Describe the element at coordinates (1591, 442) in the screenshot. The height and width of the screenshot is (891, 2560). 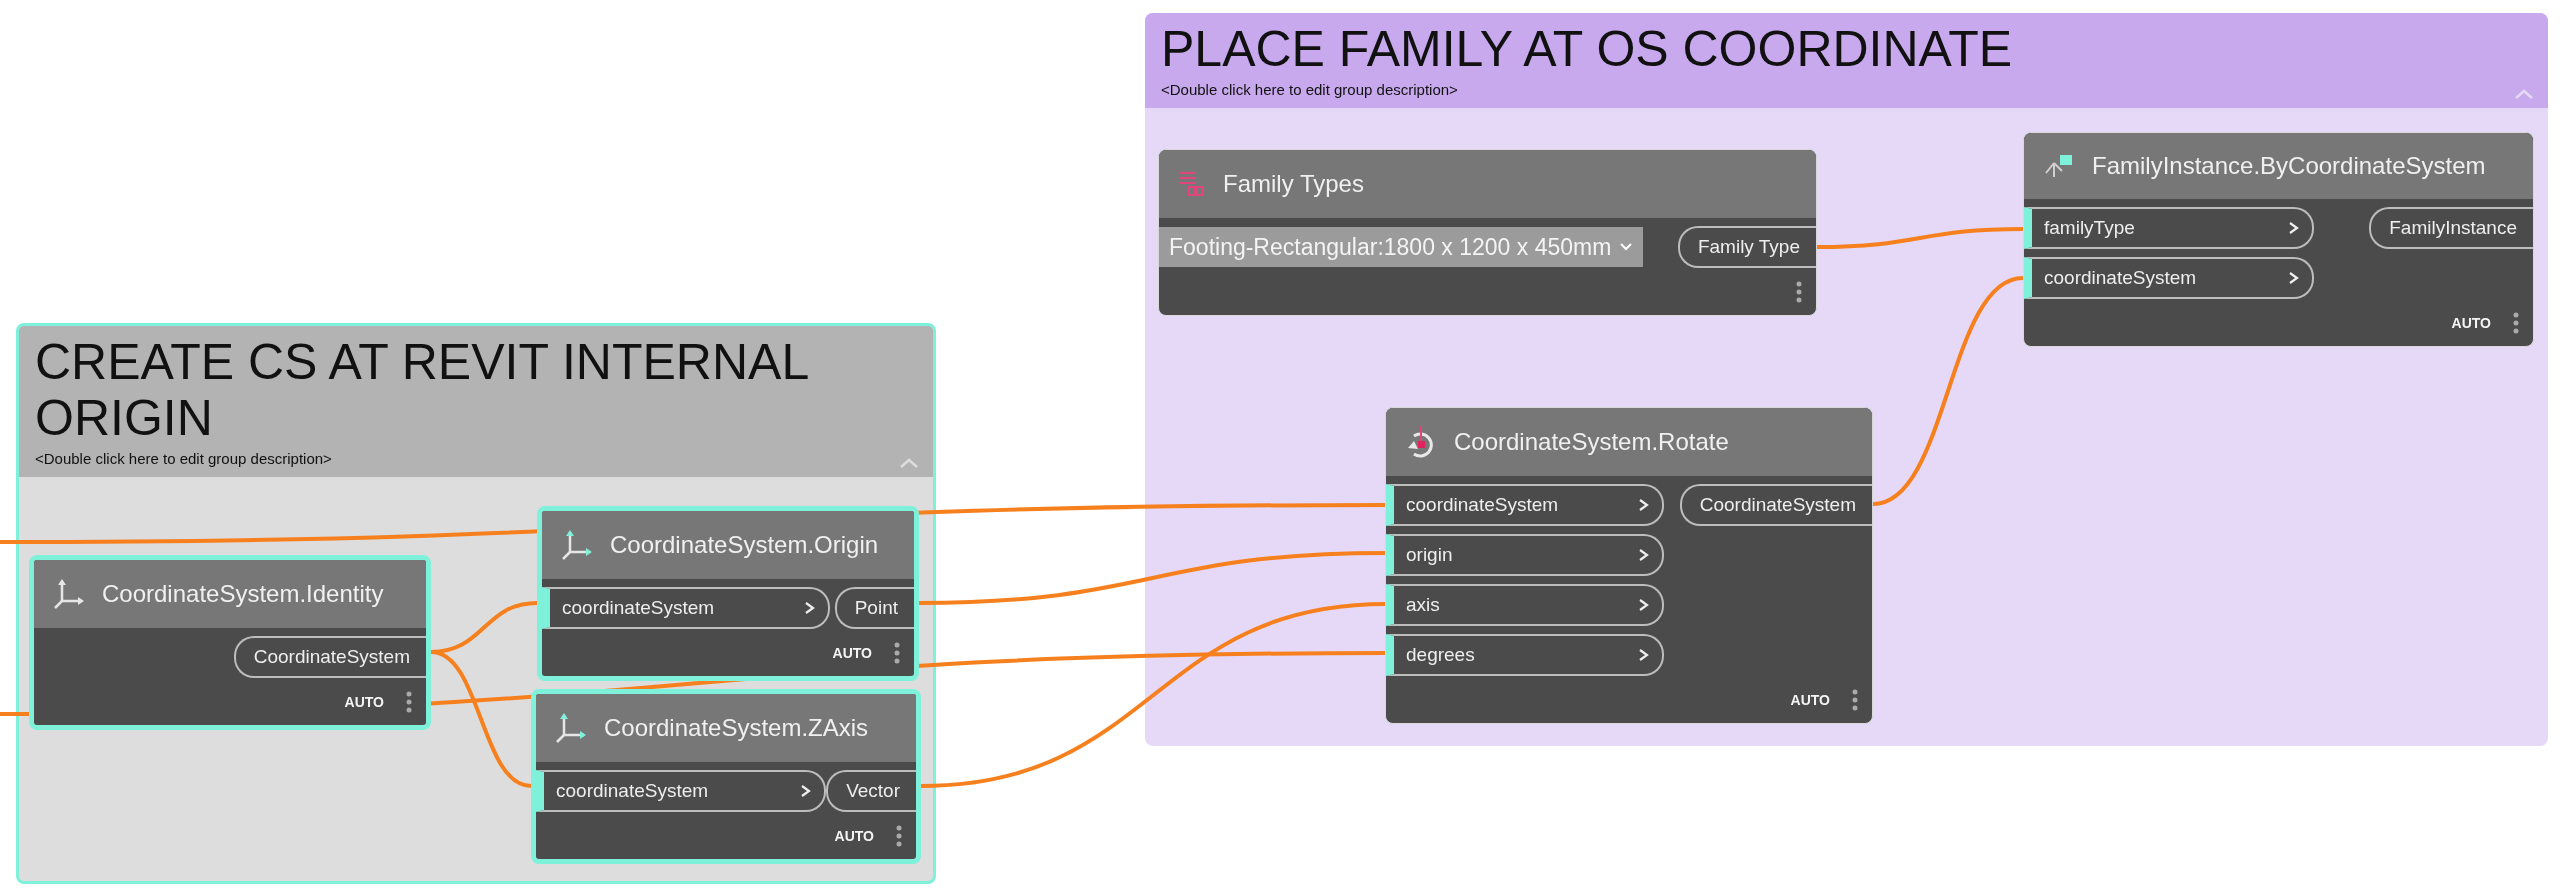
I see `node-title: CoordinateSystem.Rotate` at that location.